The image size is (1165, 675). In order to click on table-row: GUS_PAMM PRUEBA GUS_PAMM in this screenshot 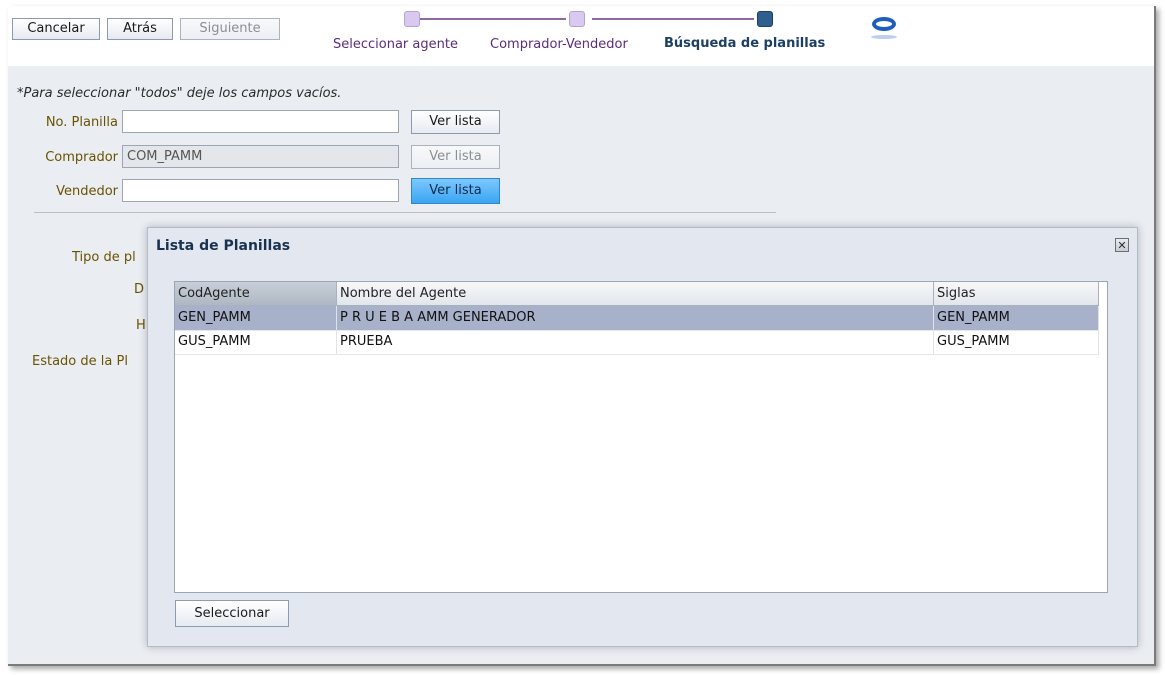, I will do `click(637, 342)`.